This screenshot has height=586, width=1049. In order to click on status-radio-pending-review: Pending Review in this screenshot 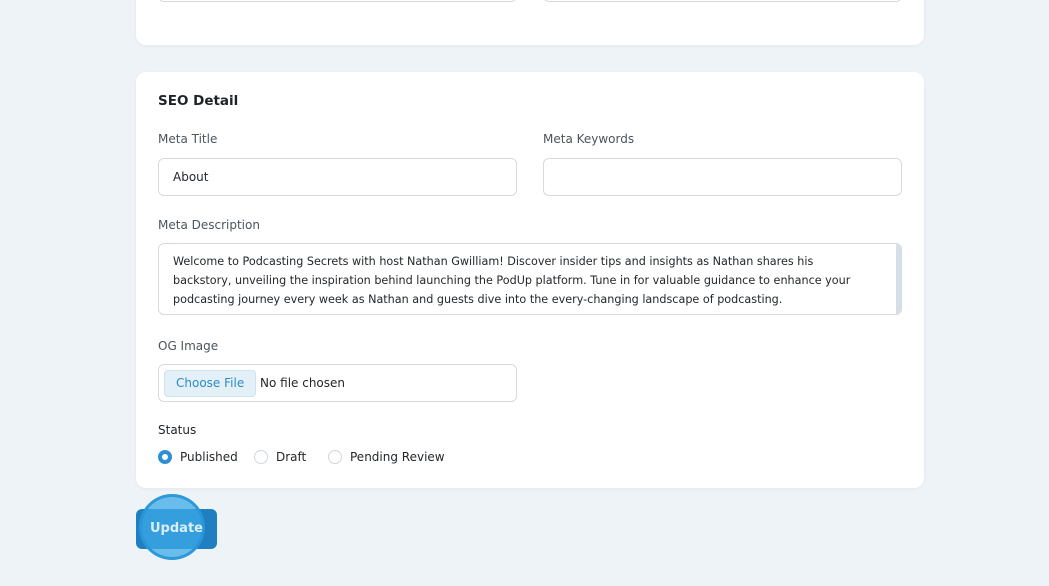, I will do `click(386, 457)`.